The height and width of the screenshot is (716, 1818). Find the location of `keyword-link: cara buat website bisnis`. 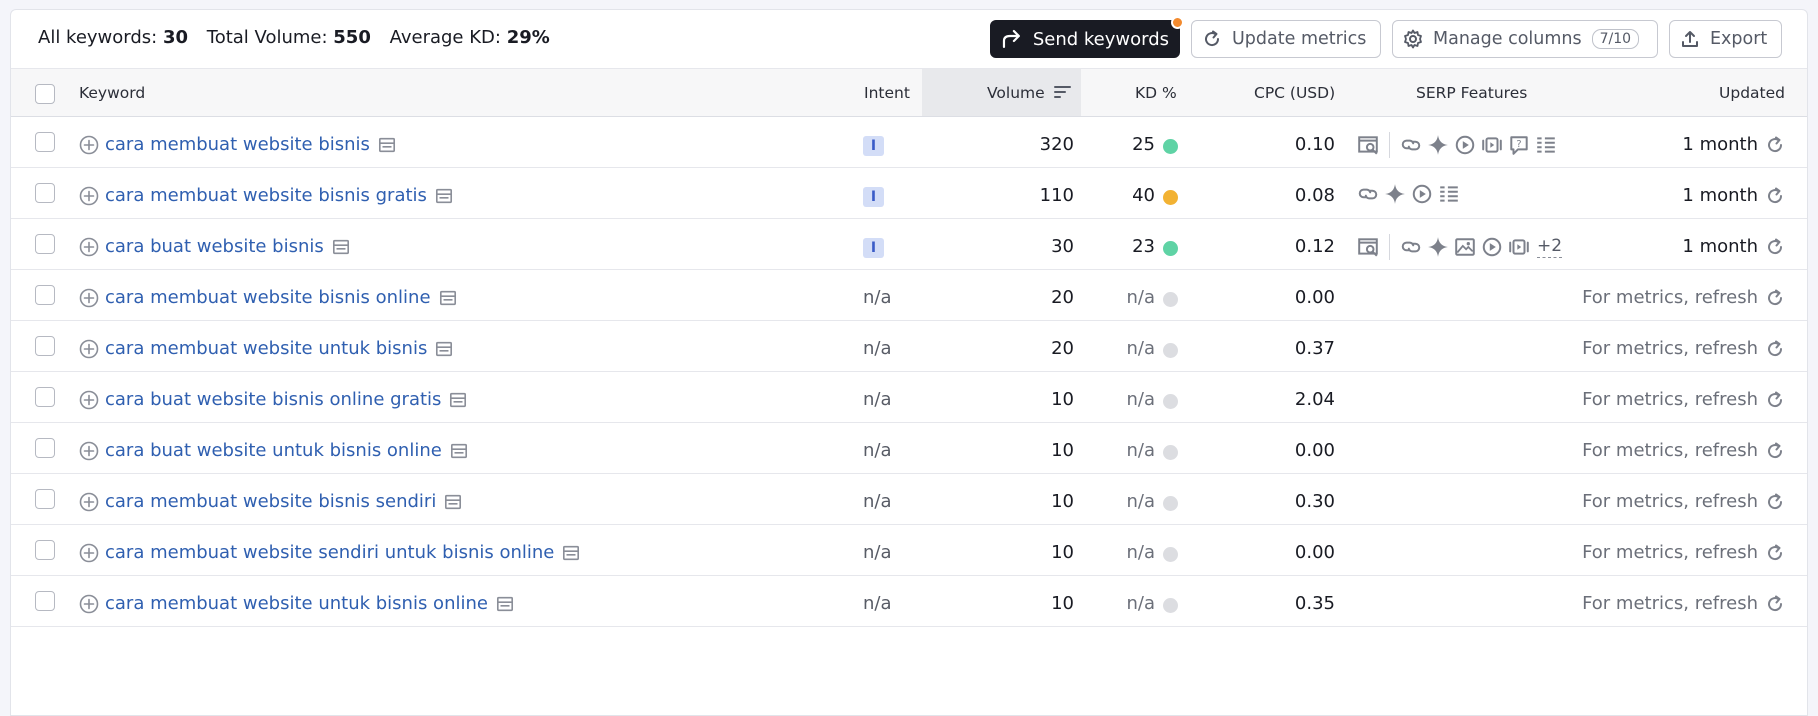

keyword-link: cara buat website bisnis is located at coordinates (214, 246).